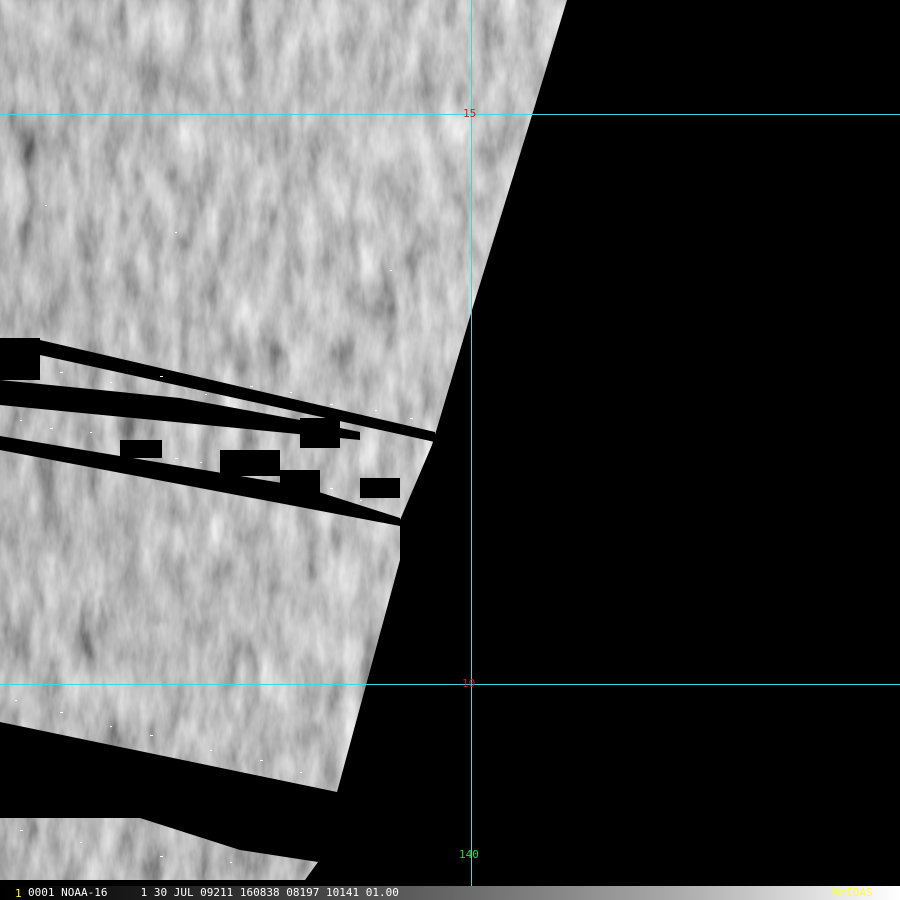 The width and height of the screenshot is (900, 900). I want to click on latitude-label-15: 15, so click(470, 113).